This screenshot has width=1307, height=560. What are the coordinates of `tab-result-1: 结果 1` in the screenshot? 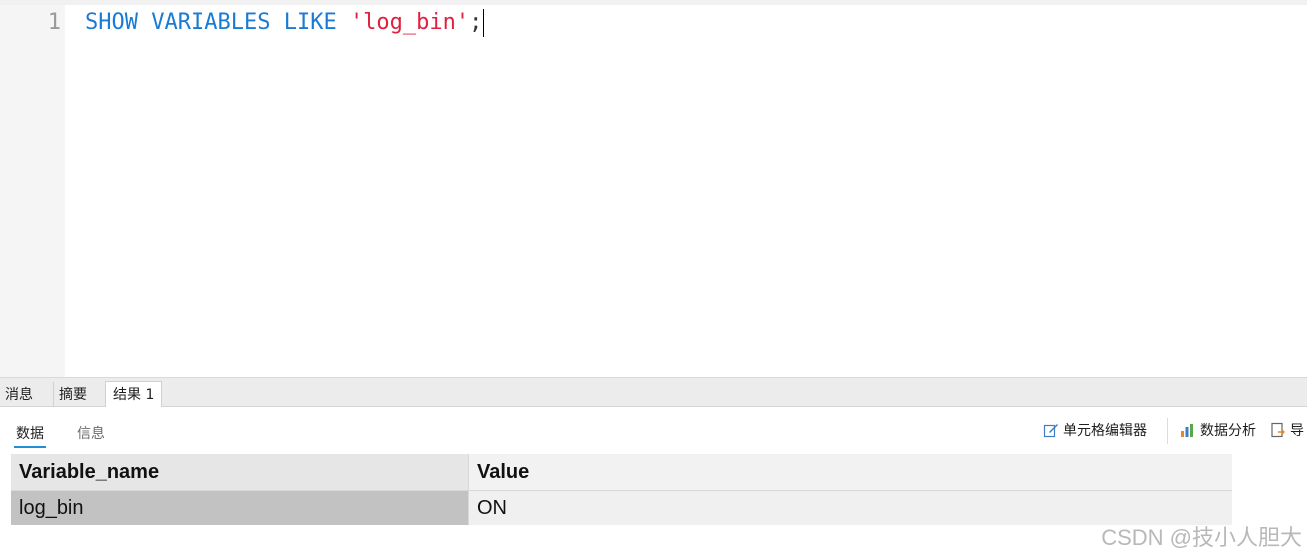 It's located at (134, 395).